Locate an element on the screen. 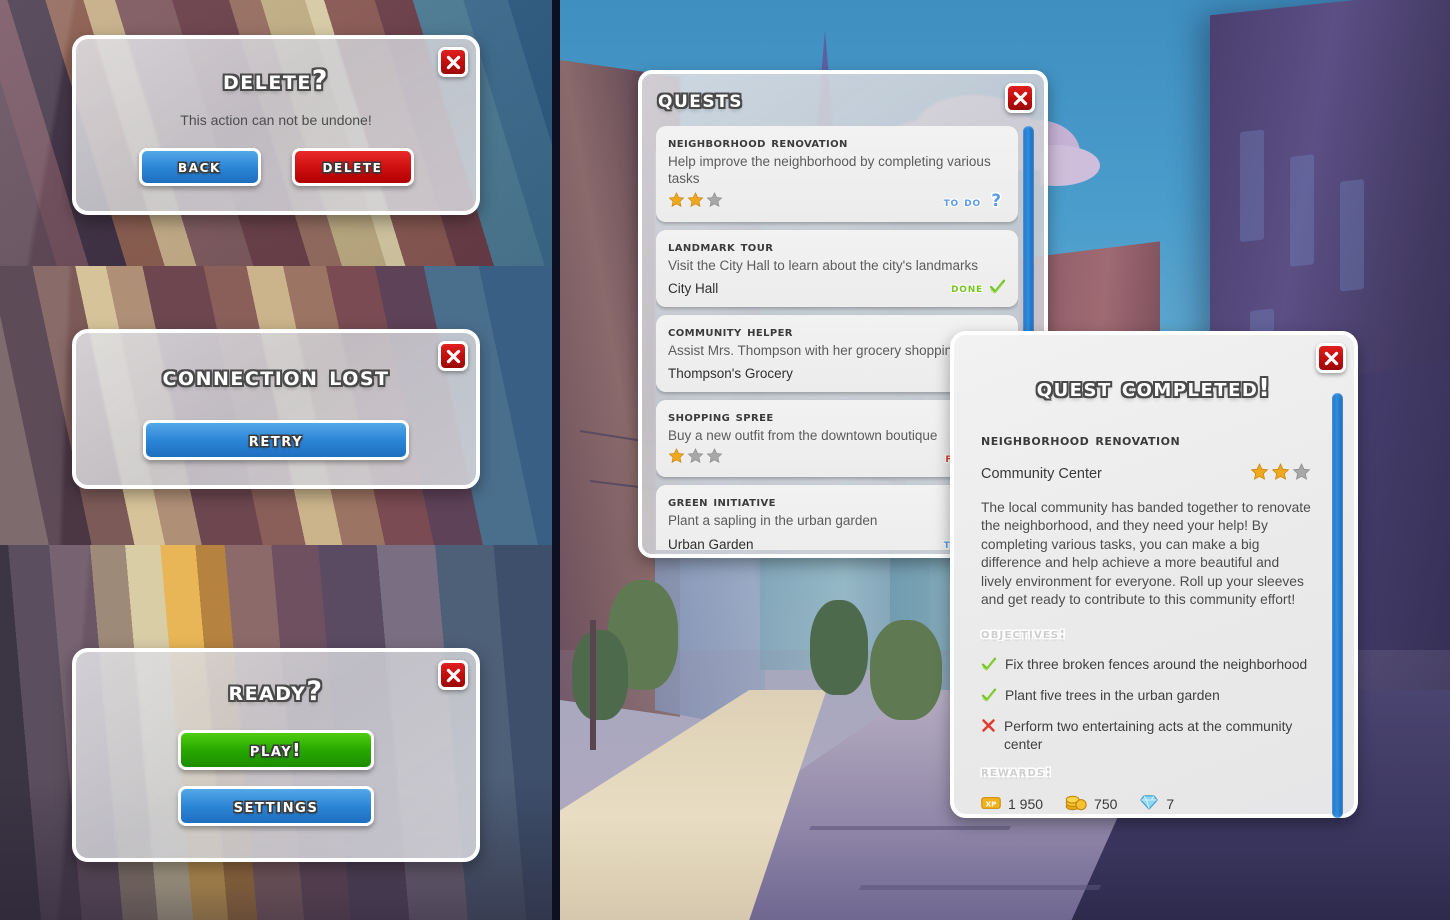 This screenshot has height=920, width=1450. quest-completed-title: Quest Completed! is located at coordinates (1154, 387).